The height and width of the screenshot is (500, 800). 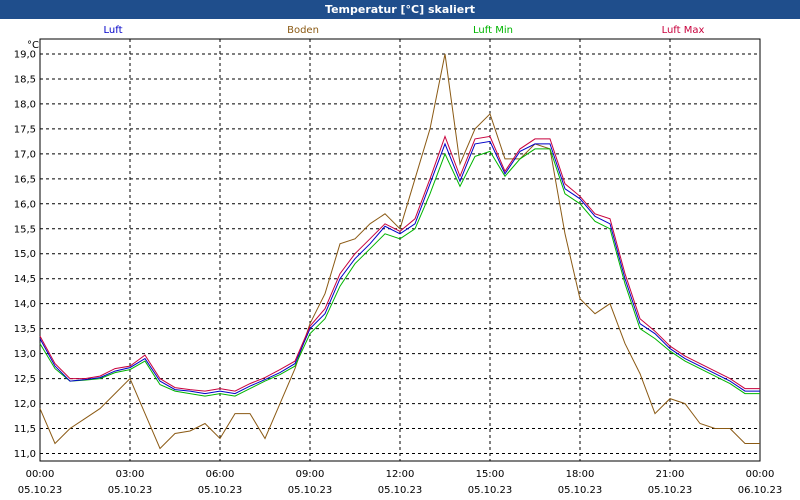 I want to click on y-tick-label: 17,5, so click(x=25, y=129).